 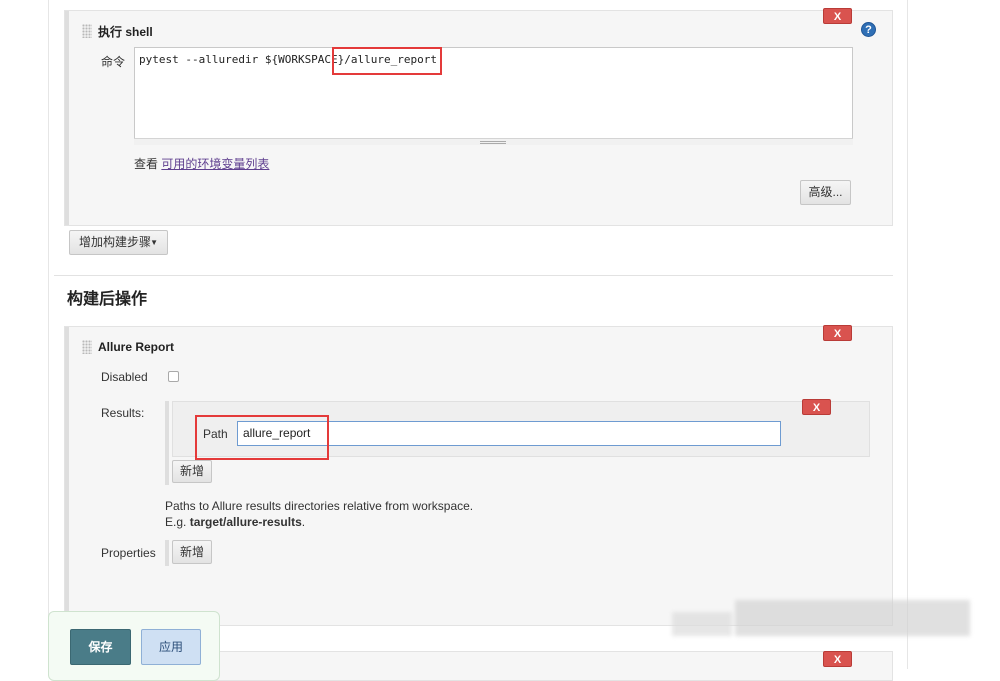 I want to click on command-label: 命令, so click(x=113, y=62).